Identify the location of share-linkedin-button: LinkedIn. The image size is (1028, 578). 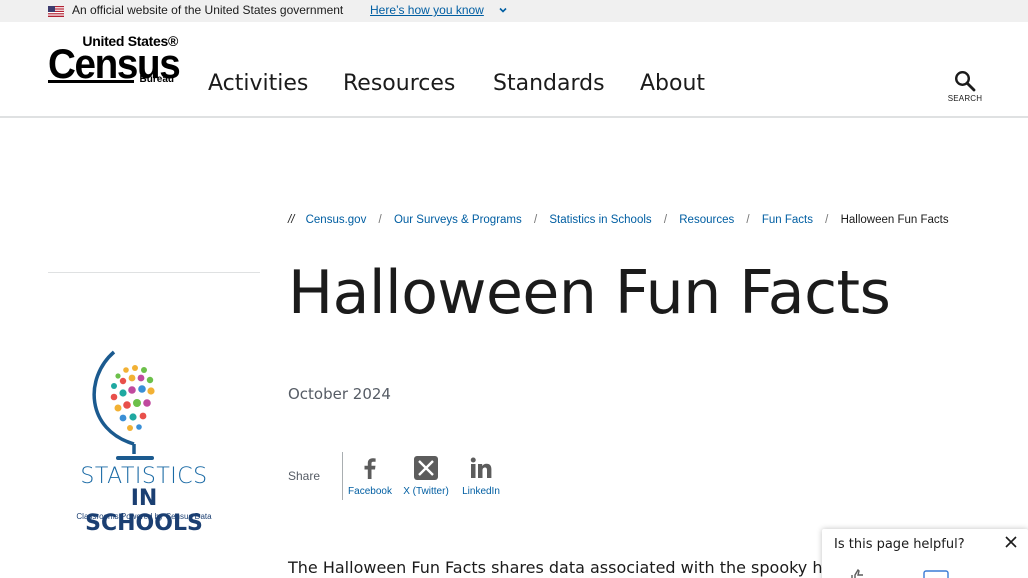
(481, 476).